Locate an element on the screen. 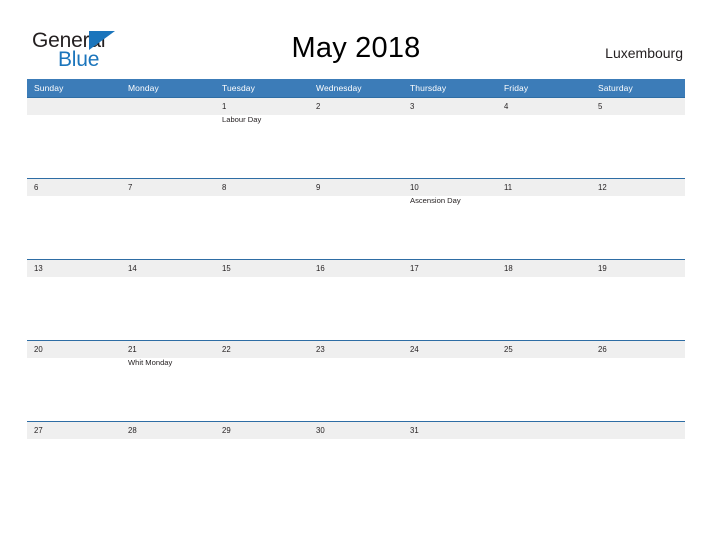  day-cell: 27 is located at coordinates (74, 461).